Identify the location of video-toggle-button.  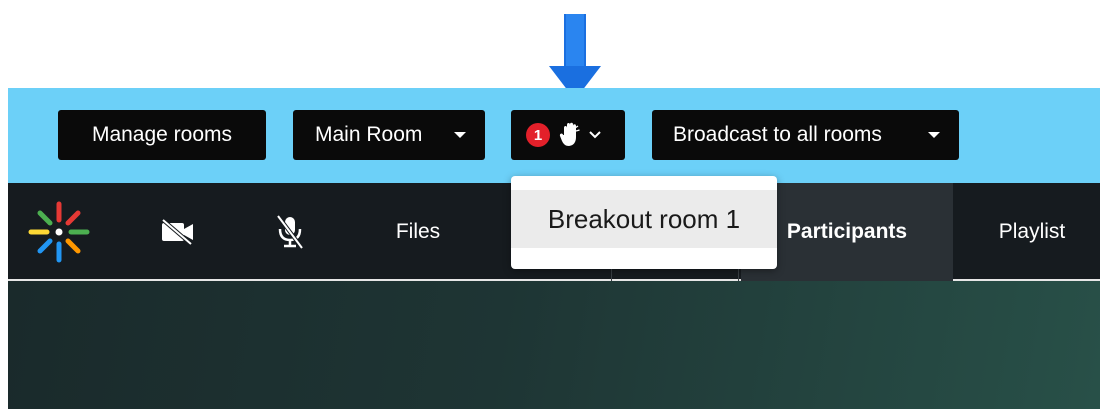
(178, 232).